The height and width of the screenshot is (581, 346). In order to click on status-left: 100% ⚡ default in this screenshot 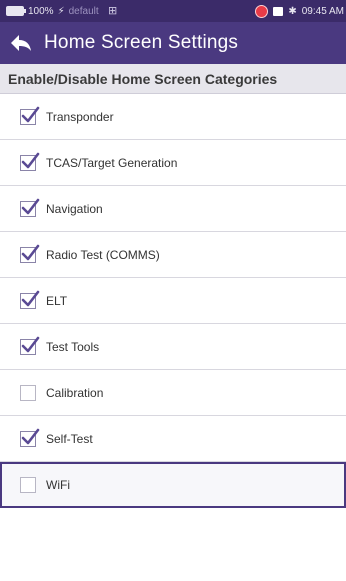, I will do `click(49, 11)`.